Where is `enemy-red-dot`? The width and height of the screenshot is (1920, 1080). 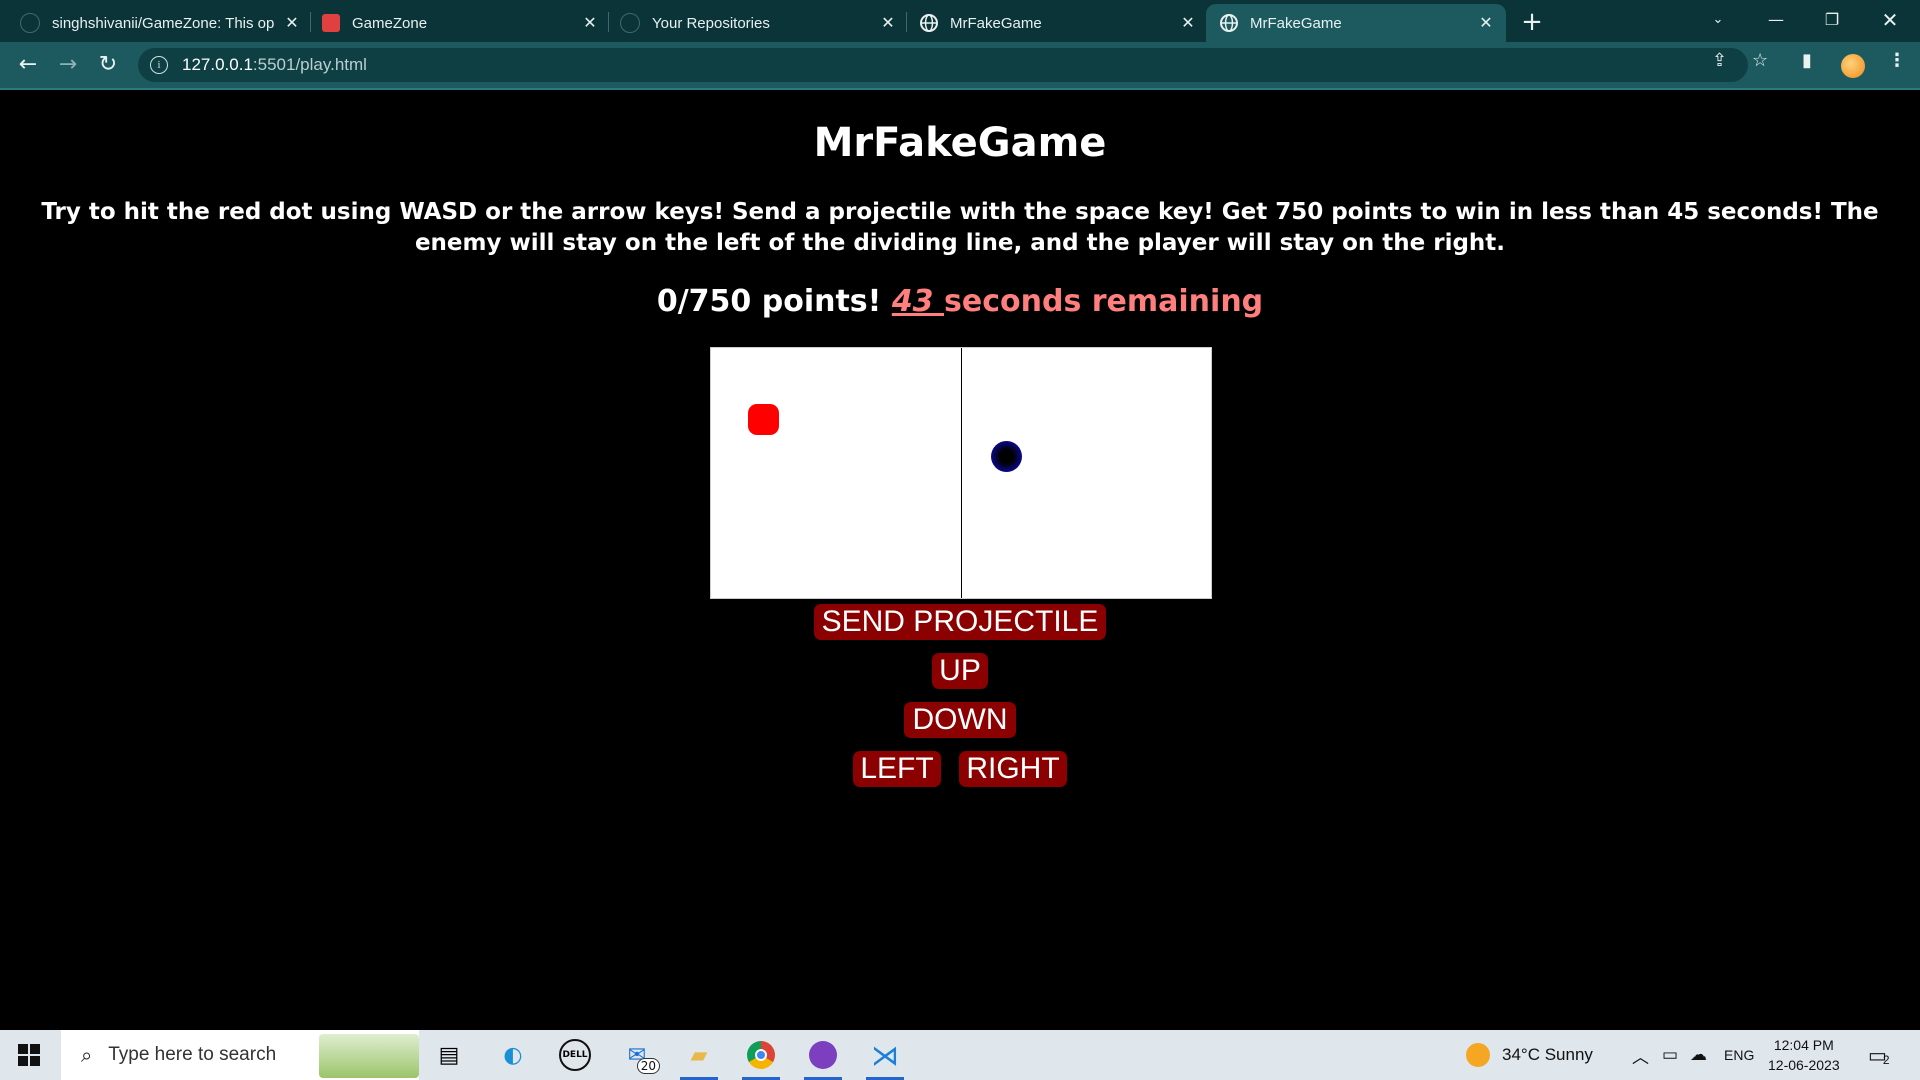 enemy-red-dot is located at coordinates (763, 419).